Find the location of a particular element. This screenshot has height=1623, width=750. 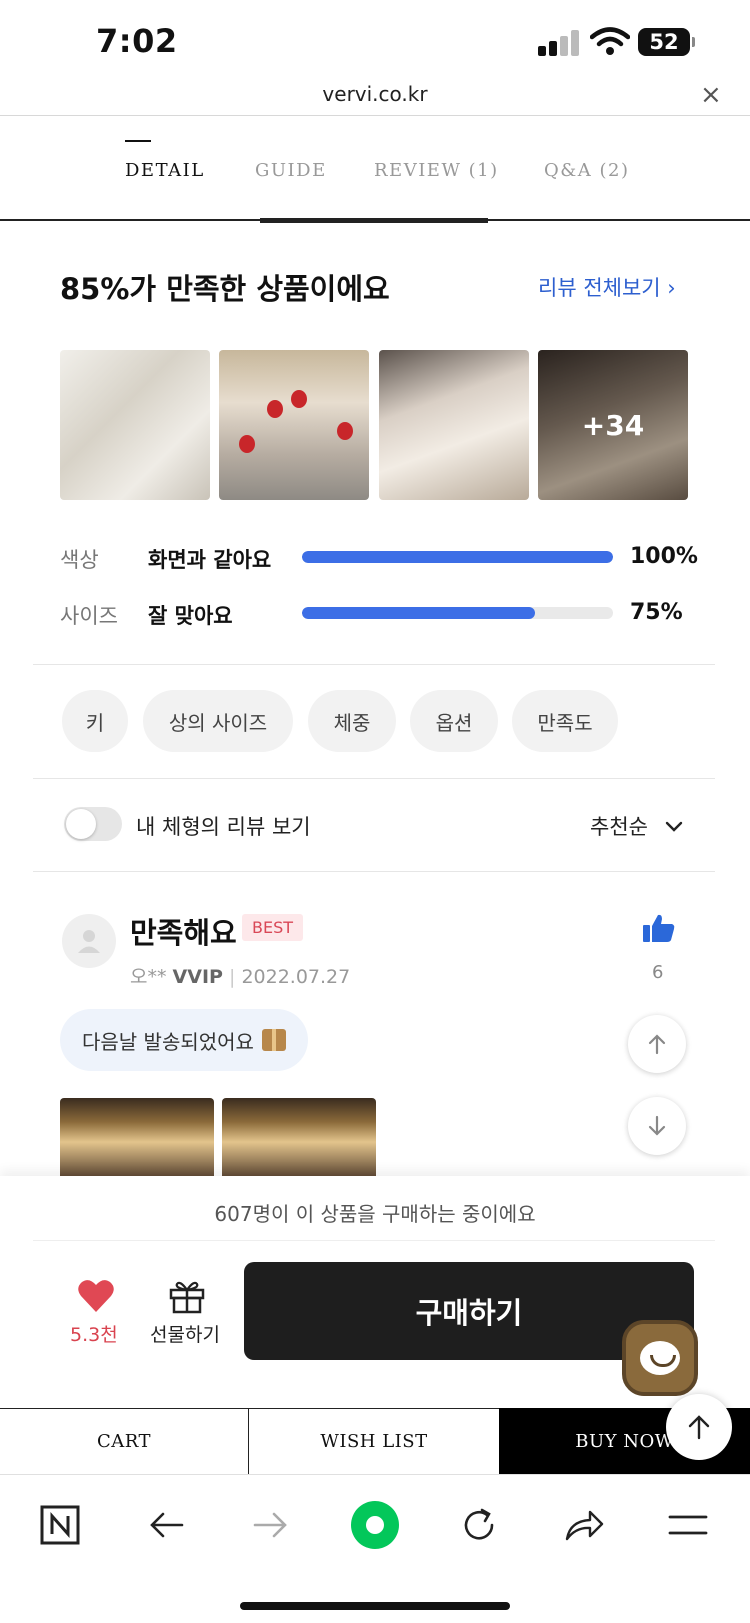

package-icon is located at coordinates (273, 1040).